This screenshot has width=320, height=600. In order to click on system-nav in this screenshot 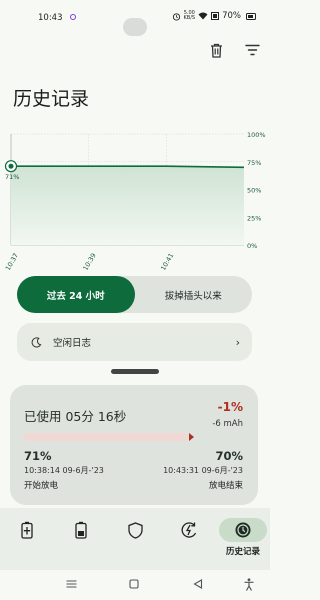, I will do `click(135, 585)`.